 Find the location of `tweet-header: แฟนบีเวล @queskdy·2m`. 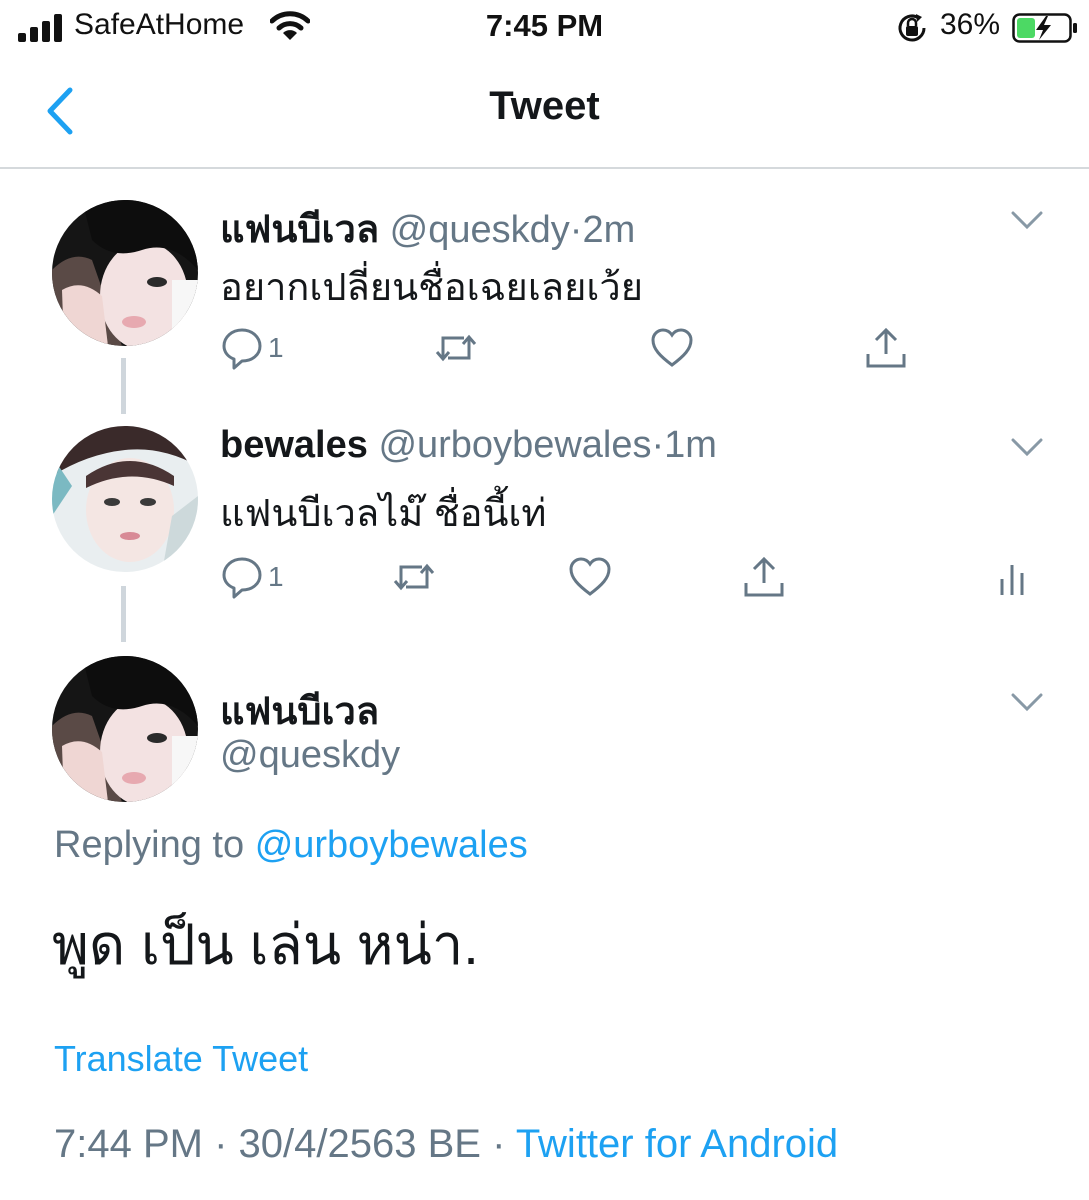

tweet-header: แฟนบีเวล @queskdy·2m is located at coordinates (427, 228).